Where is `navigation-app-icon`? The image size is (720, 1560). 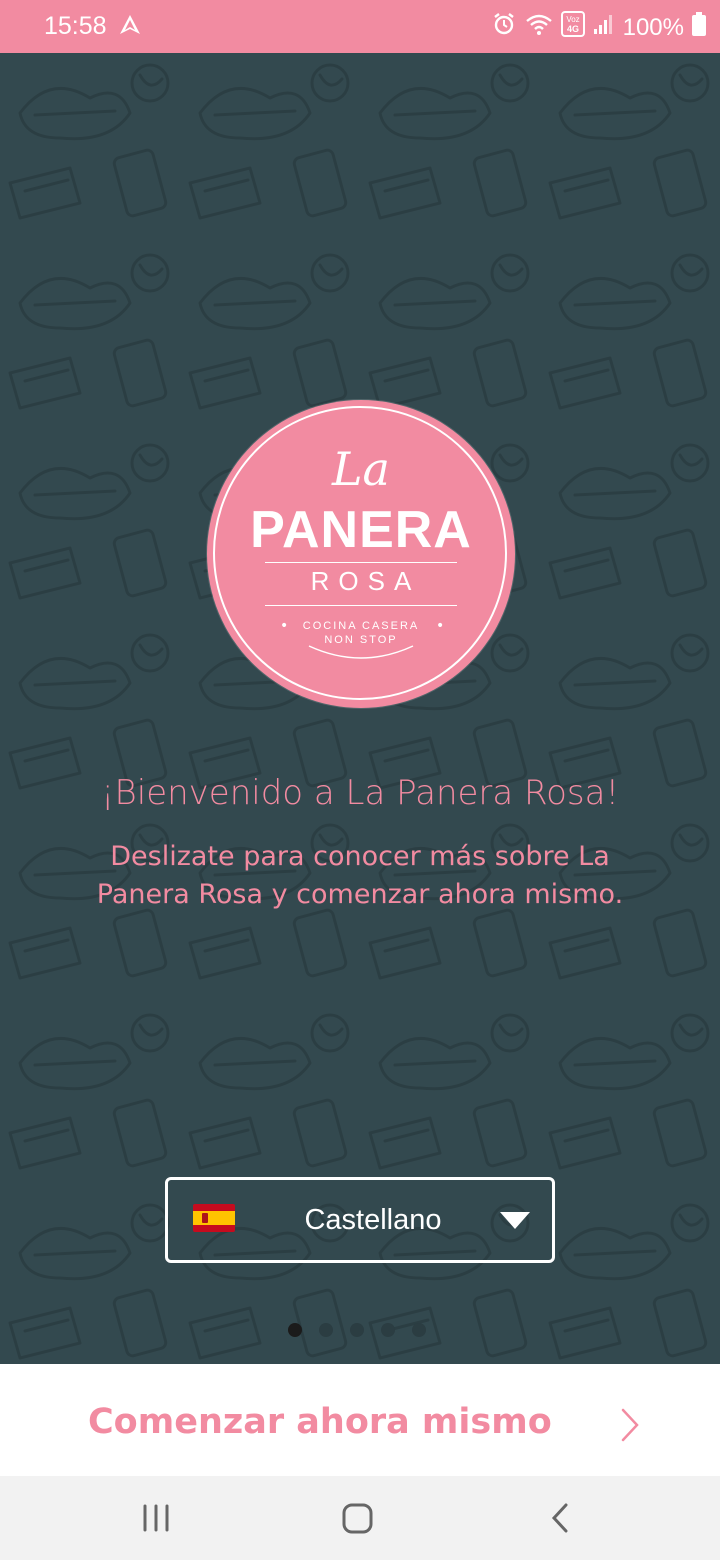
navigation-app-icon is located at coordinates (130, 28).